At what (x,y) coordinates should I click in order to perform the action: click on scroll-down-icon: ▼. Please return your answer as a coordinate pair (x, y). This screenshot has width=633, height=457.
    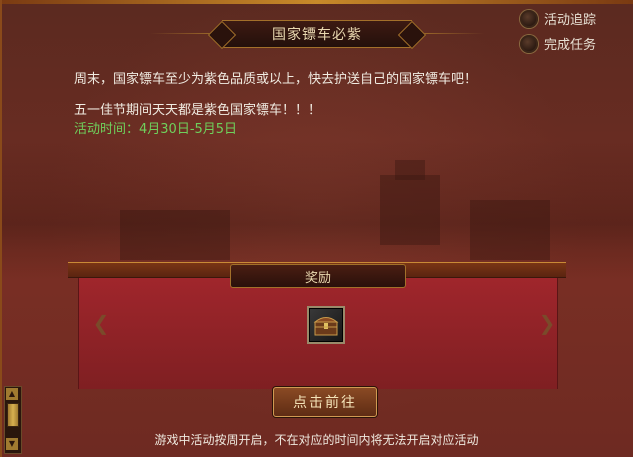
    Looking at the image, I should click on (12, 444).